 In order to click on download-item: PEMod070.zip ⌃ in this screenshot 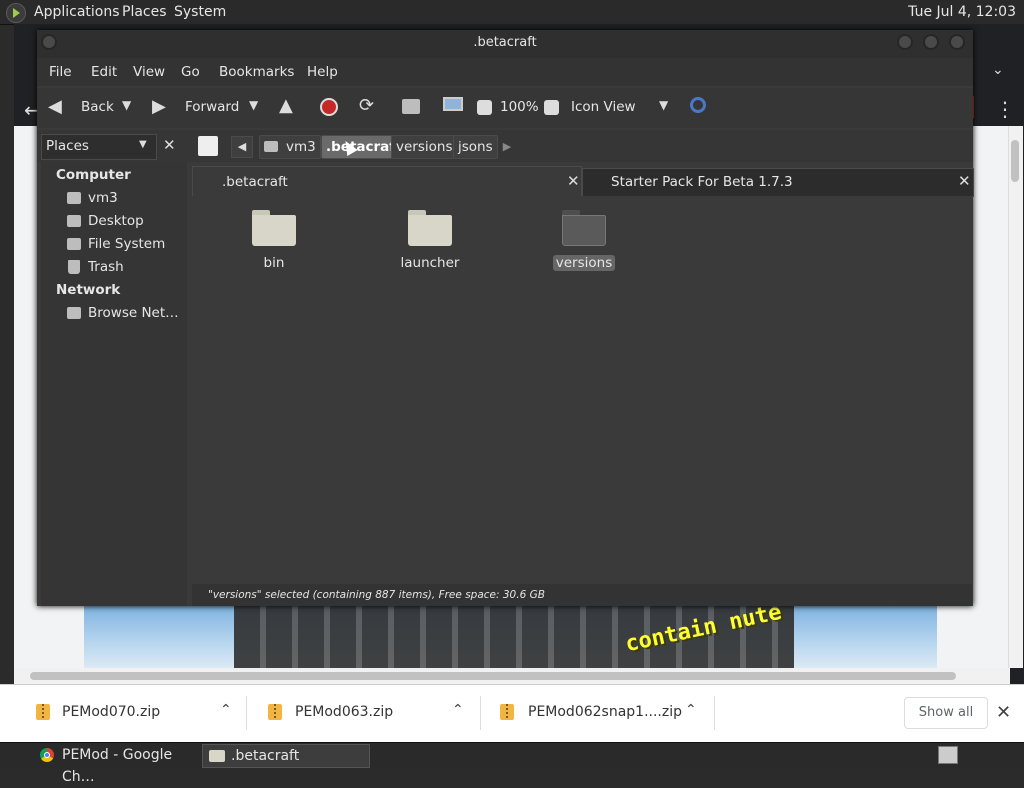, I will do `click(131, 712)`.